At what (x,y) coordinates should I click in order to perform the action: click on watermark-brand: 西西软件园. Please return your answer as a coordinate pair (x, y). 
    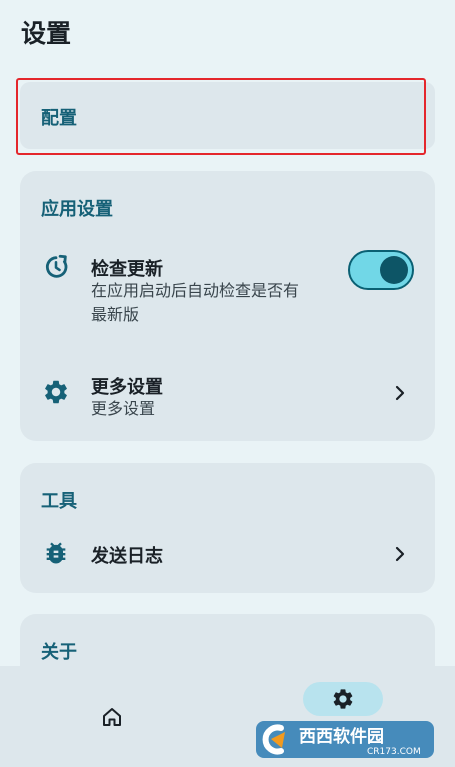
    Looking at the image, I should click on (341, 736).